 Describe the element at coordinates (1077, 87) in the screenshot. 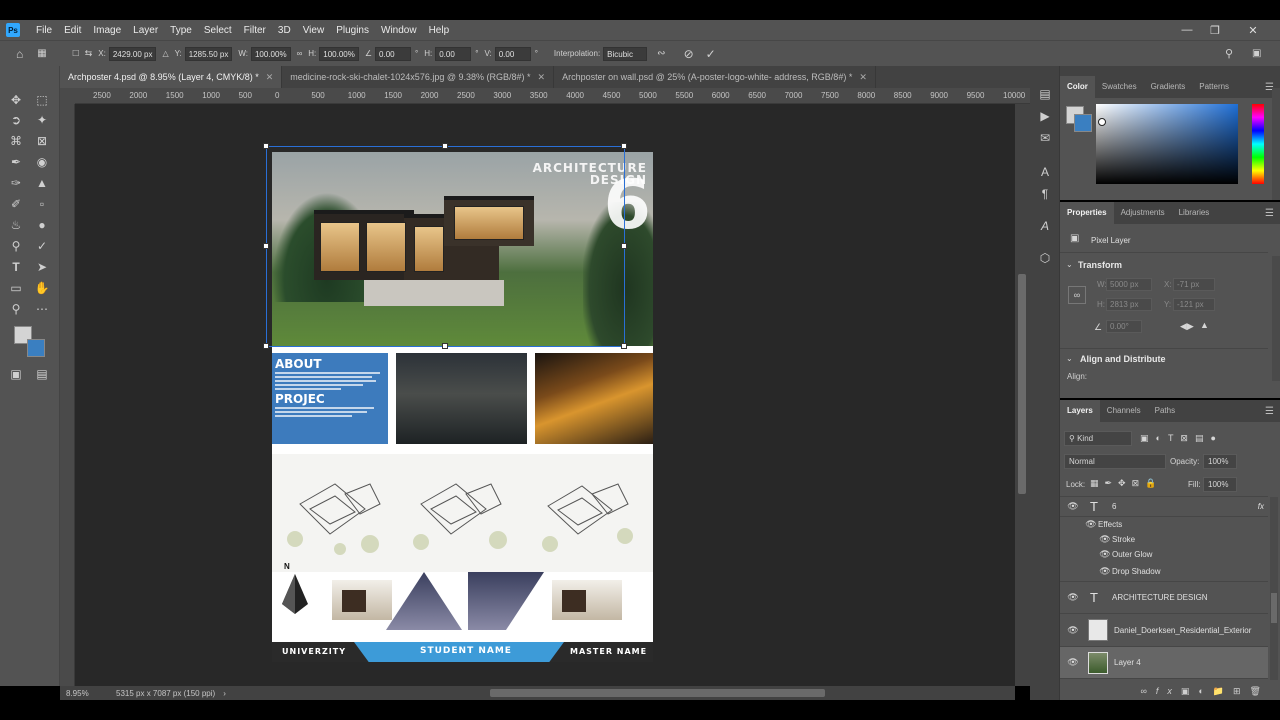

I see `tab-color: Color` at that location.